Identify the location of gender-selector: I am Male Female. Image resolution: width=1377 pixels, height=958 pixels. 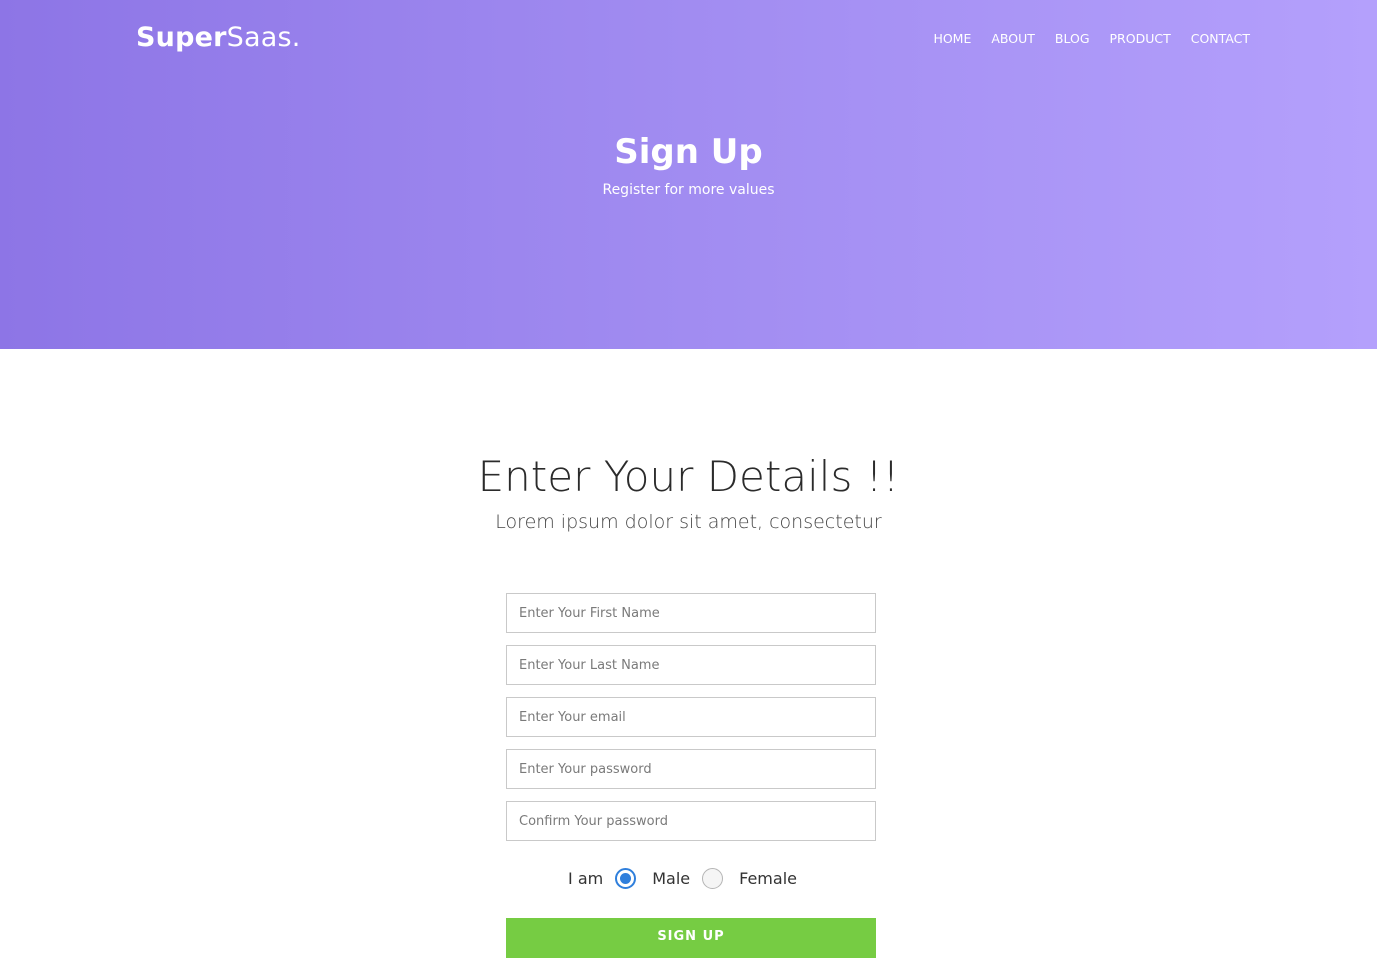
(688, 878).